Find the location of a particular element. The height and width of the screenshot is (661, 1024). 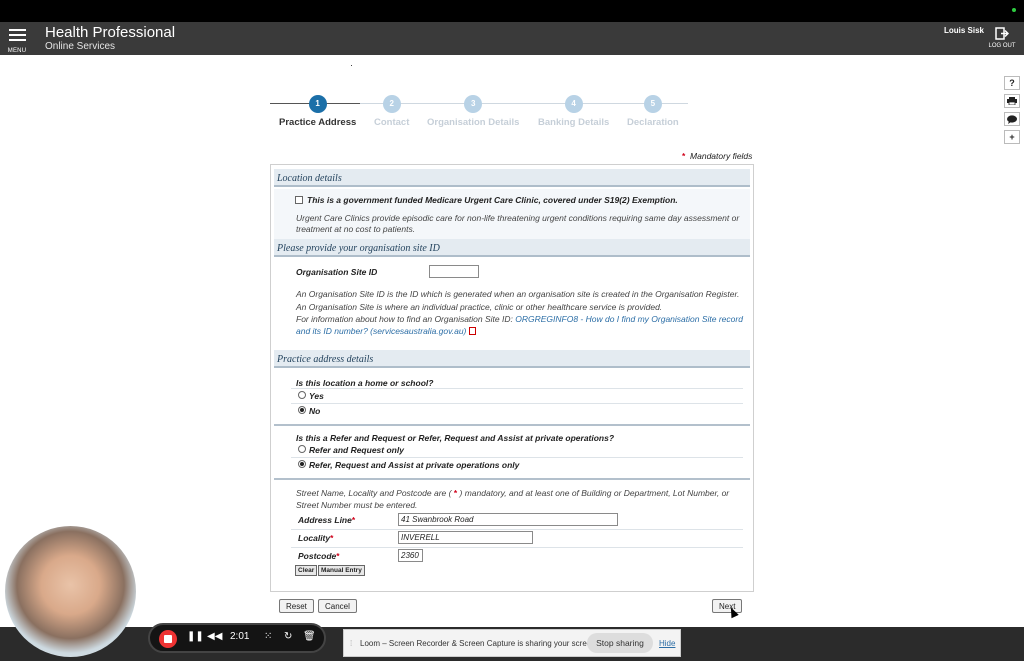

webcam-bubble is located at coordinates (70, 591).